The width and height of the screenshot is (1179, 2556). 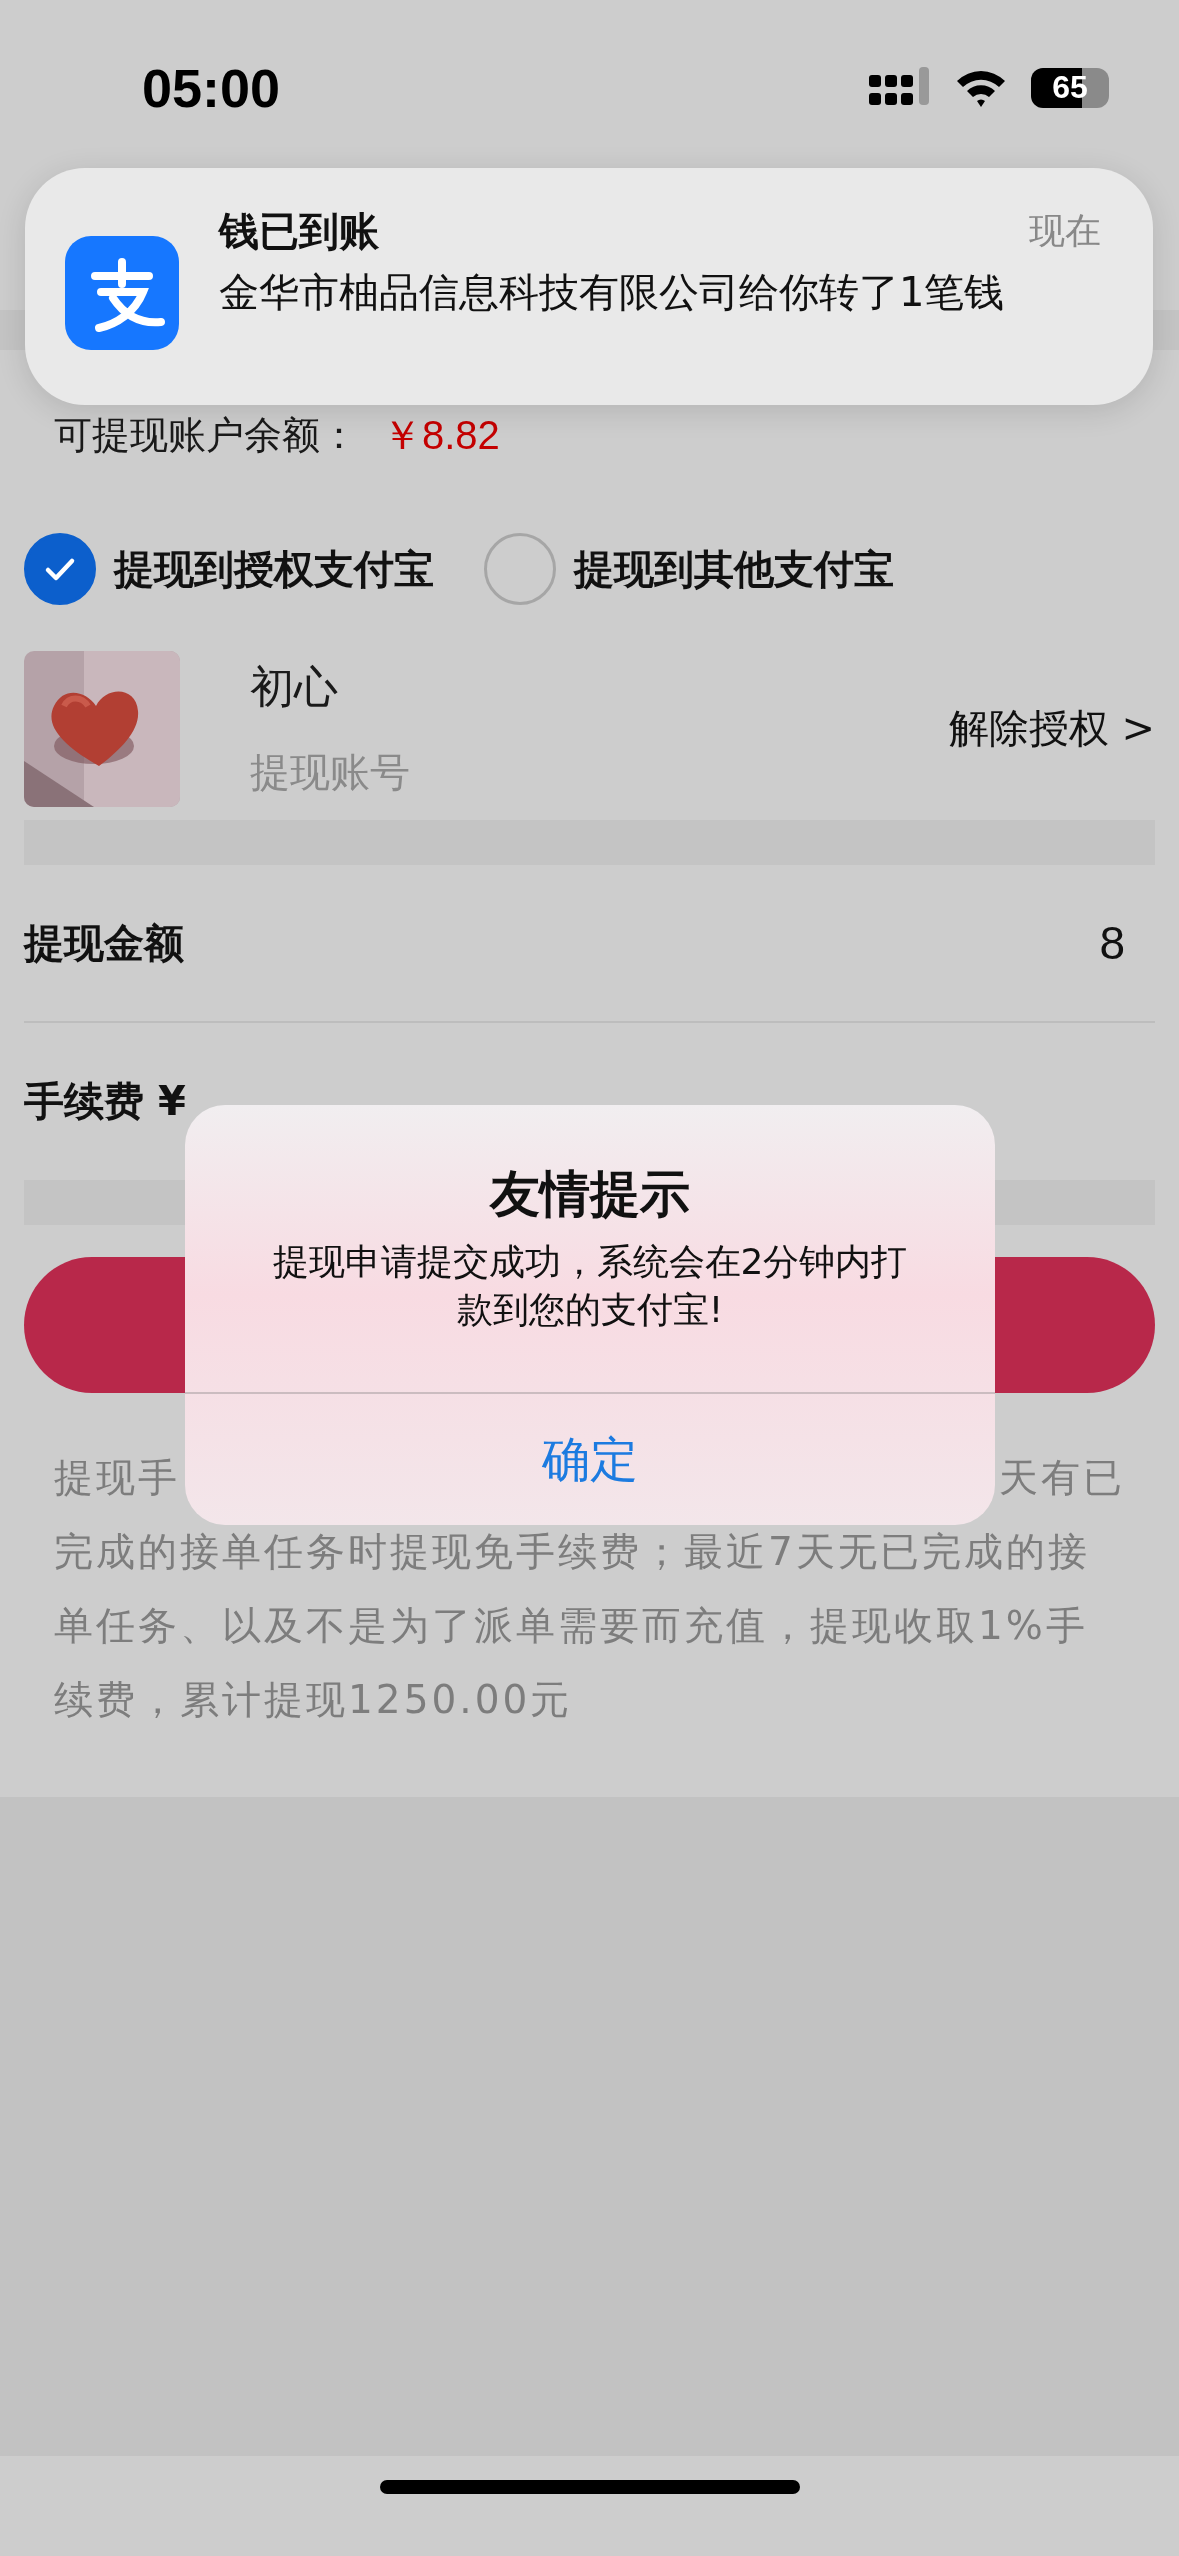 What do you see at coordinates (1112, 943) in the screenshot?
I see `amount-value: 8` at bounding box center [1112, 943].